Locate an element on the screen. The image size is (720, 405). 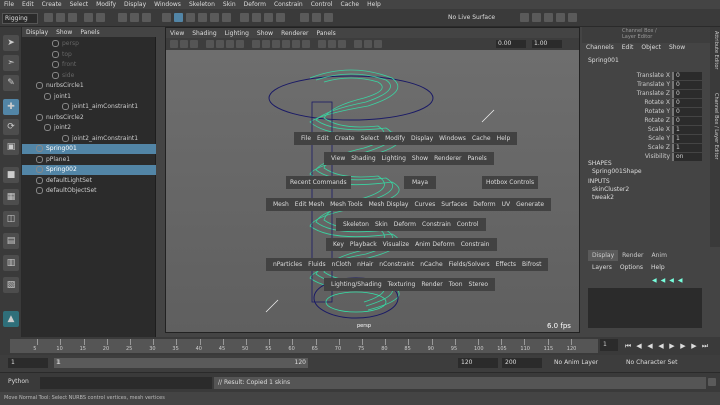
end-time-field: 200 is located at coordinates (522, 363).